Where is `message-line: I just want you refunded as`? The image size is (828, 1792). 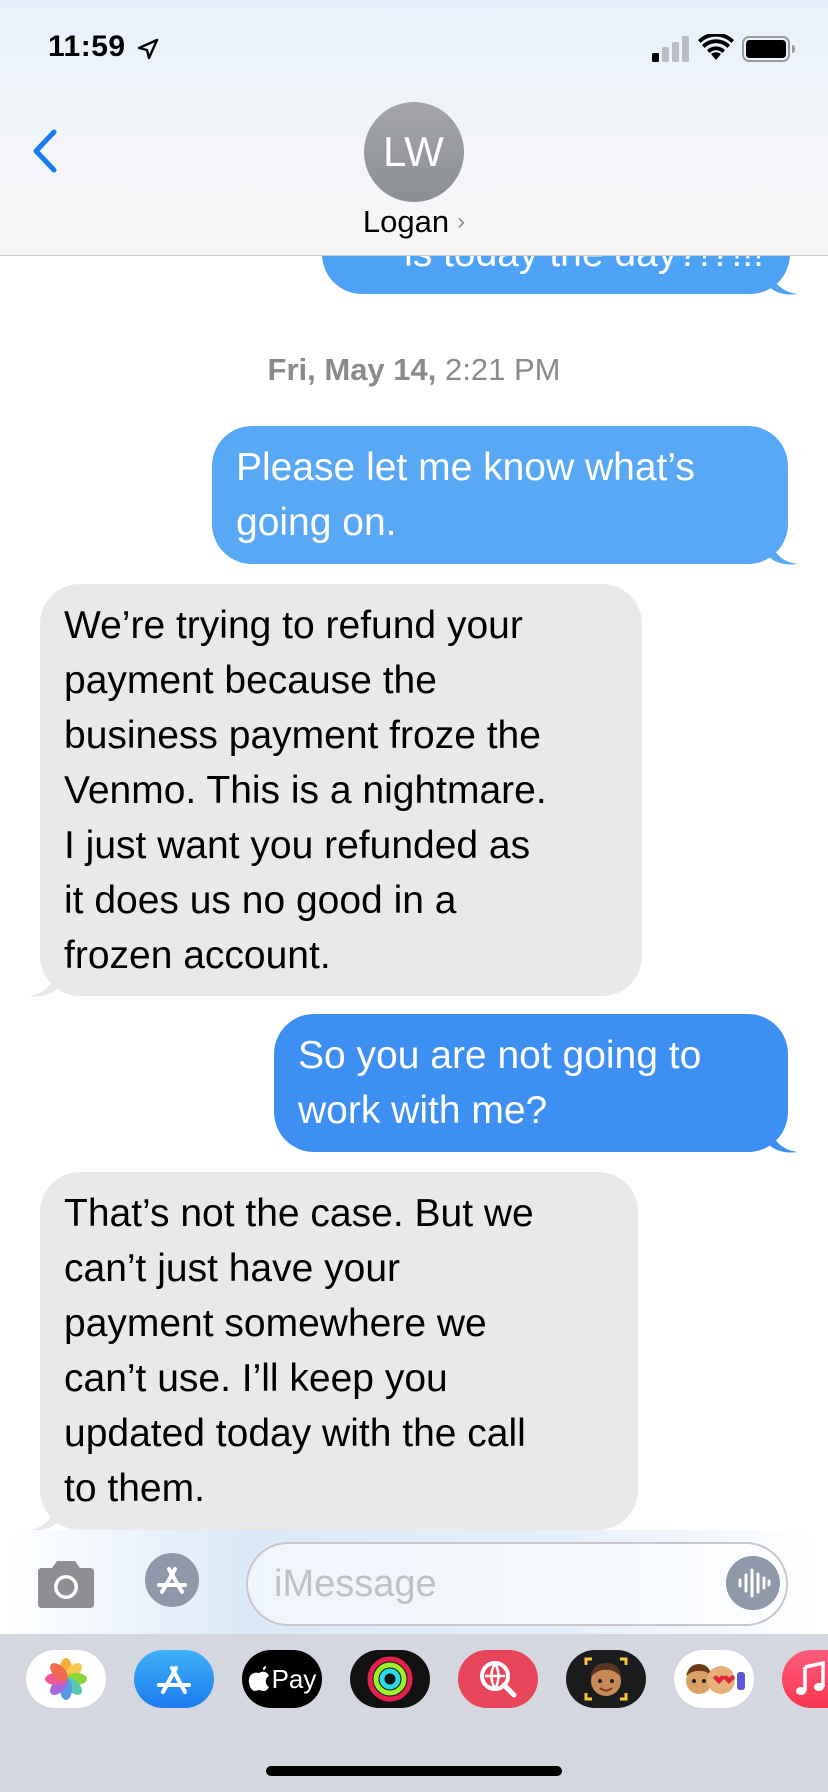 message-line: I just want you refunded as is located at coordinates (297, 845).